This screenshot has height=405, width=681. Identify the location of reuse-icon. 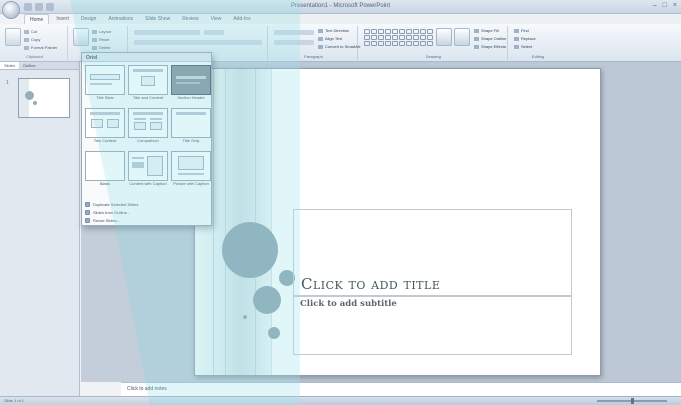
(87, 220).